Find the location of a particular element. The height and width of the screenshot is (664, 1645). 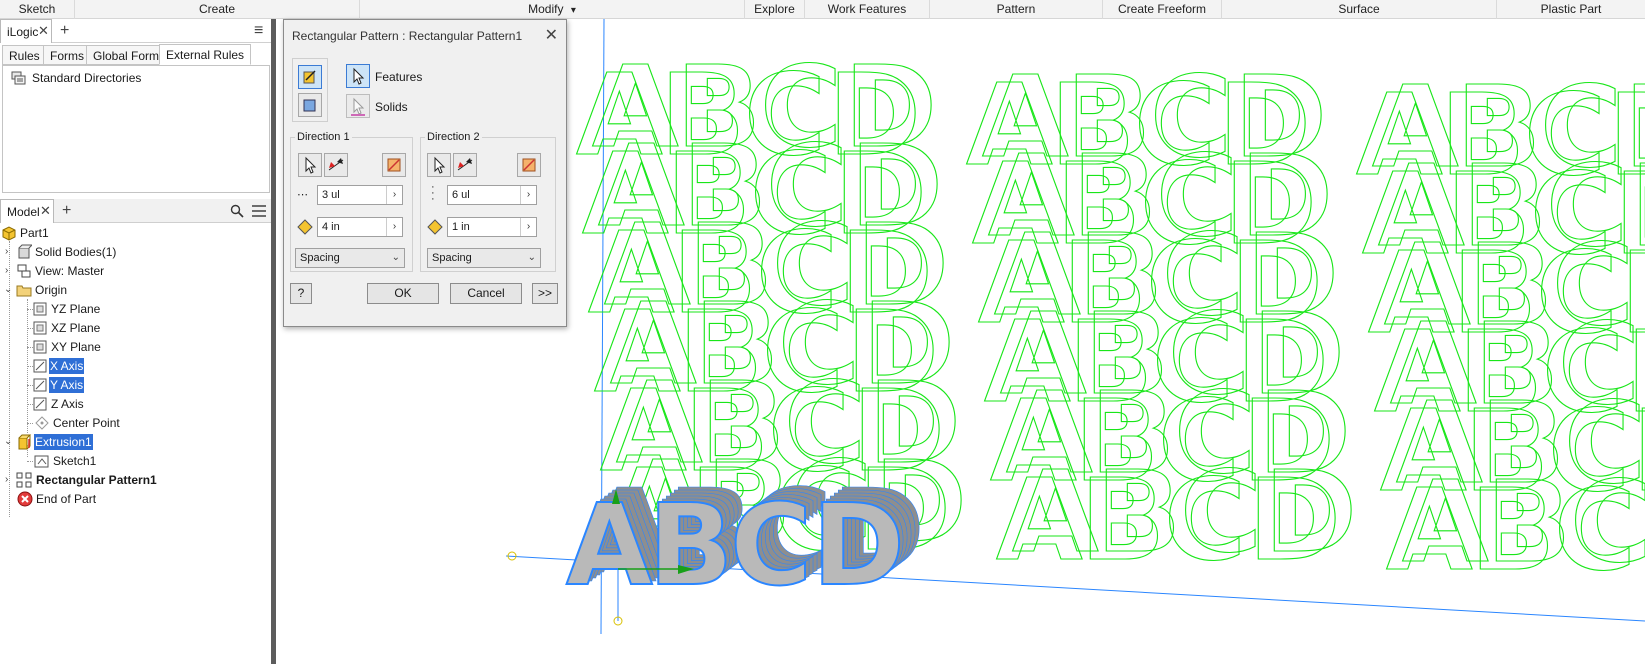

solid-pattern-icon is located at coordinates (309, 105).